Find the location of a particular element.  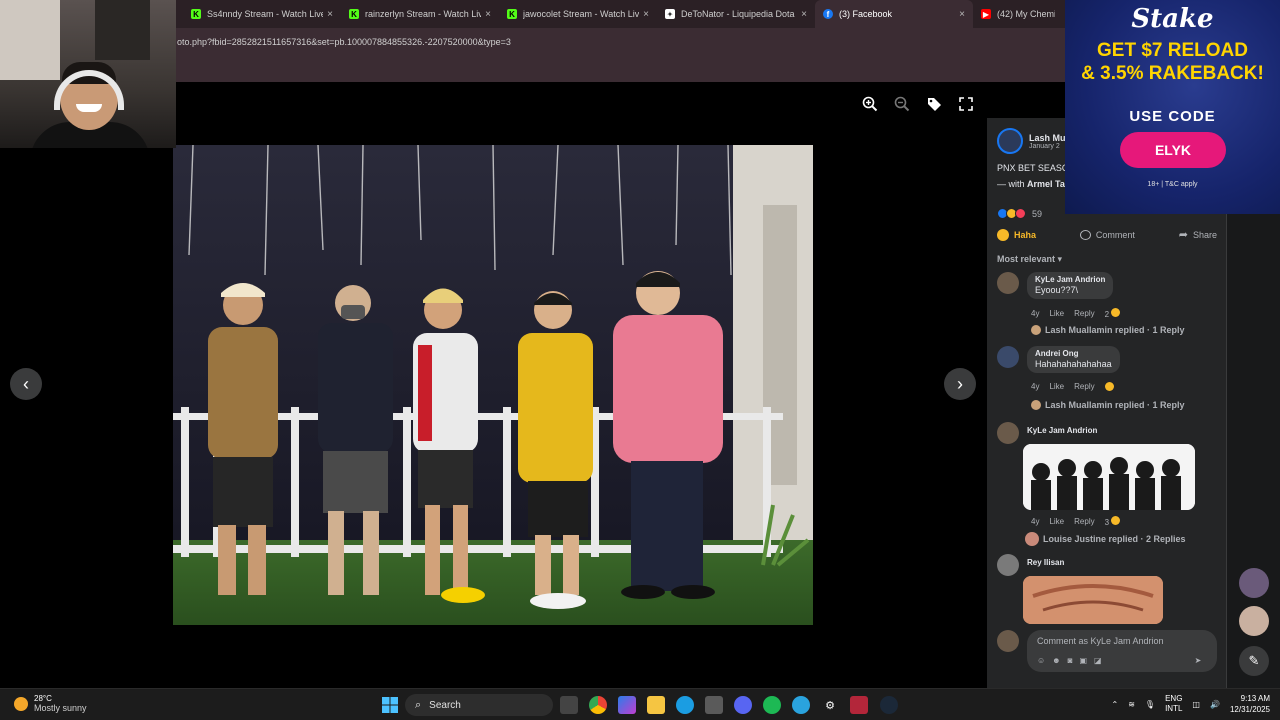

replies-text: Lash Muallamin replied · 1 Reply is located at coordinates (1115, 405).